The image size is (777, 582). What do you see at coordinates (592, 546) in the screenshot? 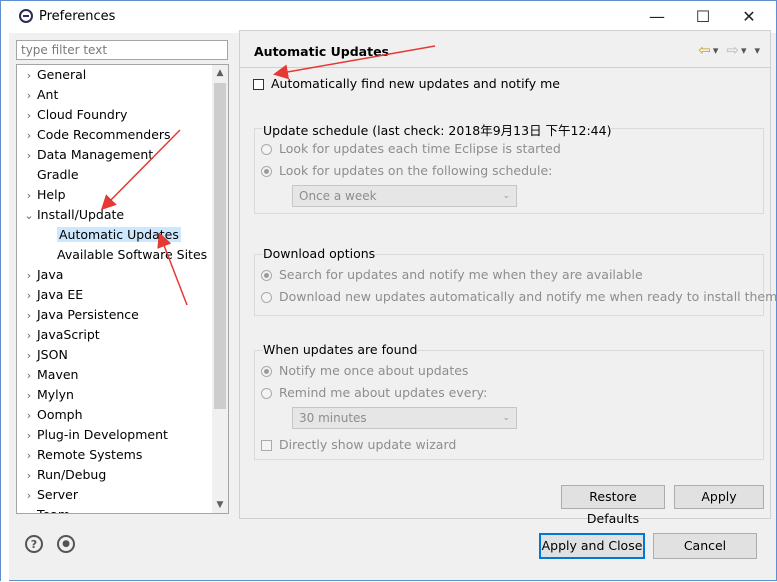
I see `apply-and-close-button: Apply and Close` at bounding box center [592, 546].